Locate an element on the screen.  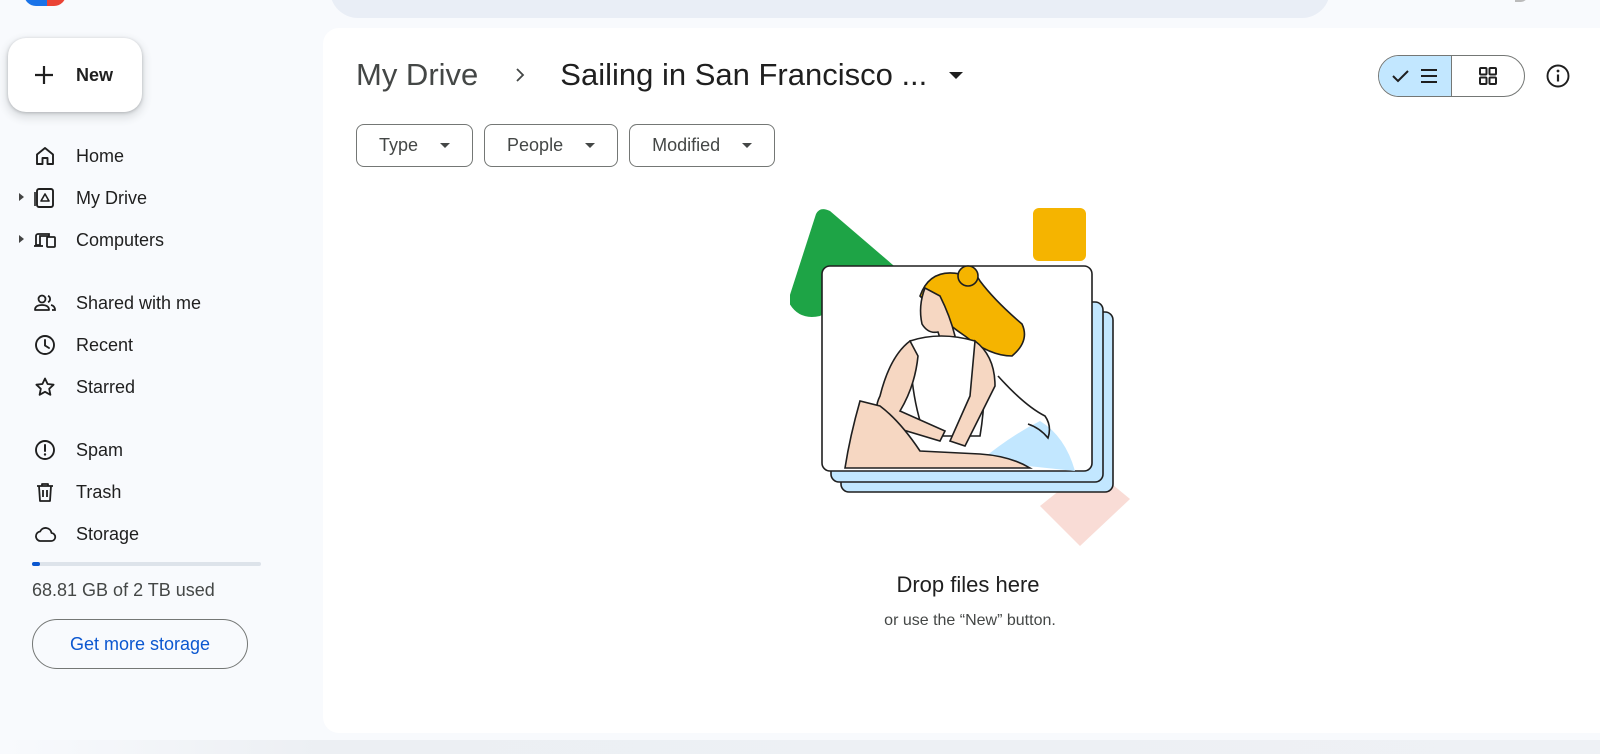
filter-people-chip: People is located at coordinates (551, 145).